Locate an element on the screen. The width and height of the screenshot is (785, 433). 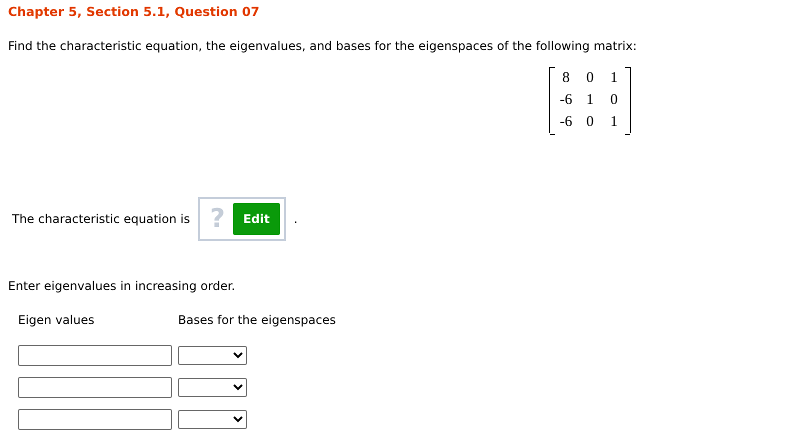
column-header: Bases for the eigenspaces is located at coordinates (257, 320).